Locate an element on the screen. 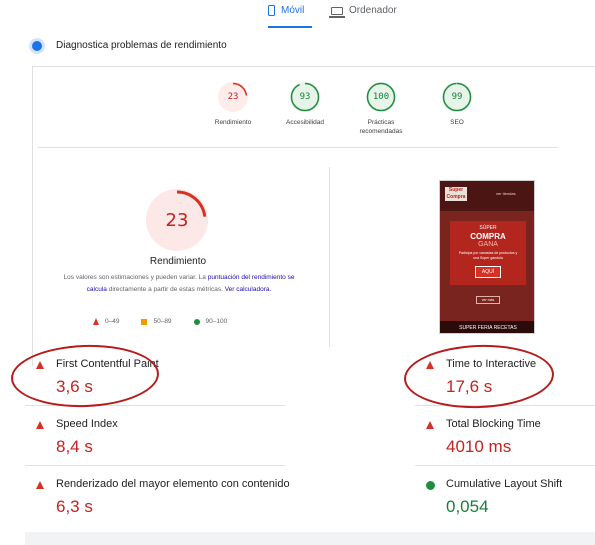  performance-score-arc is located at coordinates (177, 220).